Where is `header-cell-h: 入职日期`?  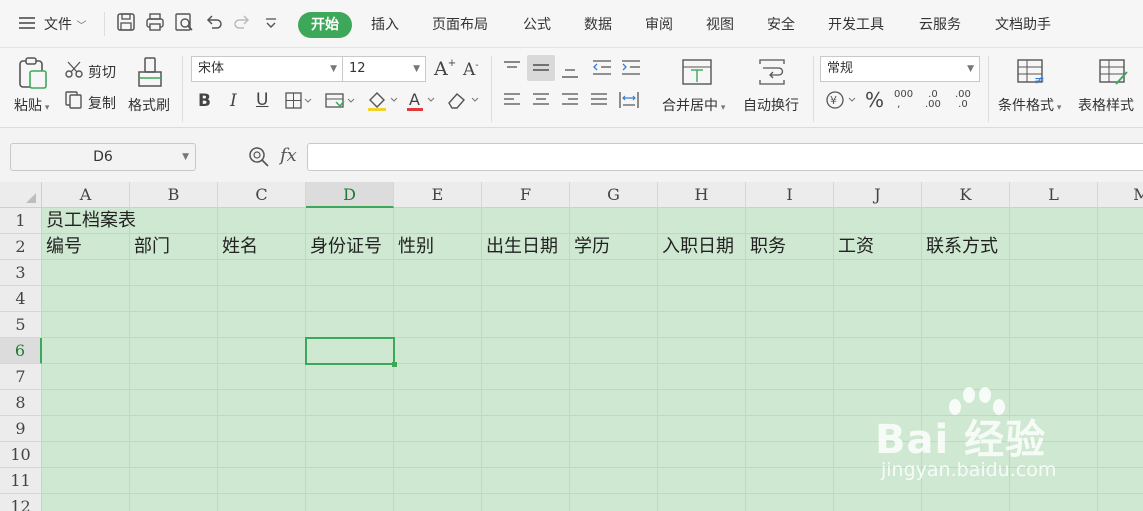 header-cell-h: 入职日期 is located at coordinates (702, 247).